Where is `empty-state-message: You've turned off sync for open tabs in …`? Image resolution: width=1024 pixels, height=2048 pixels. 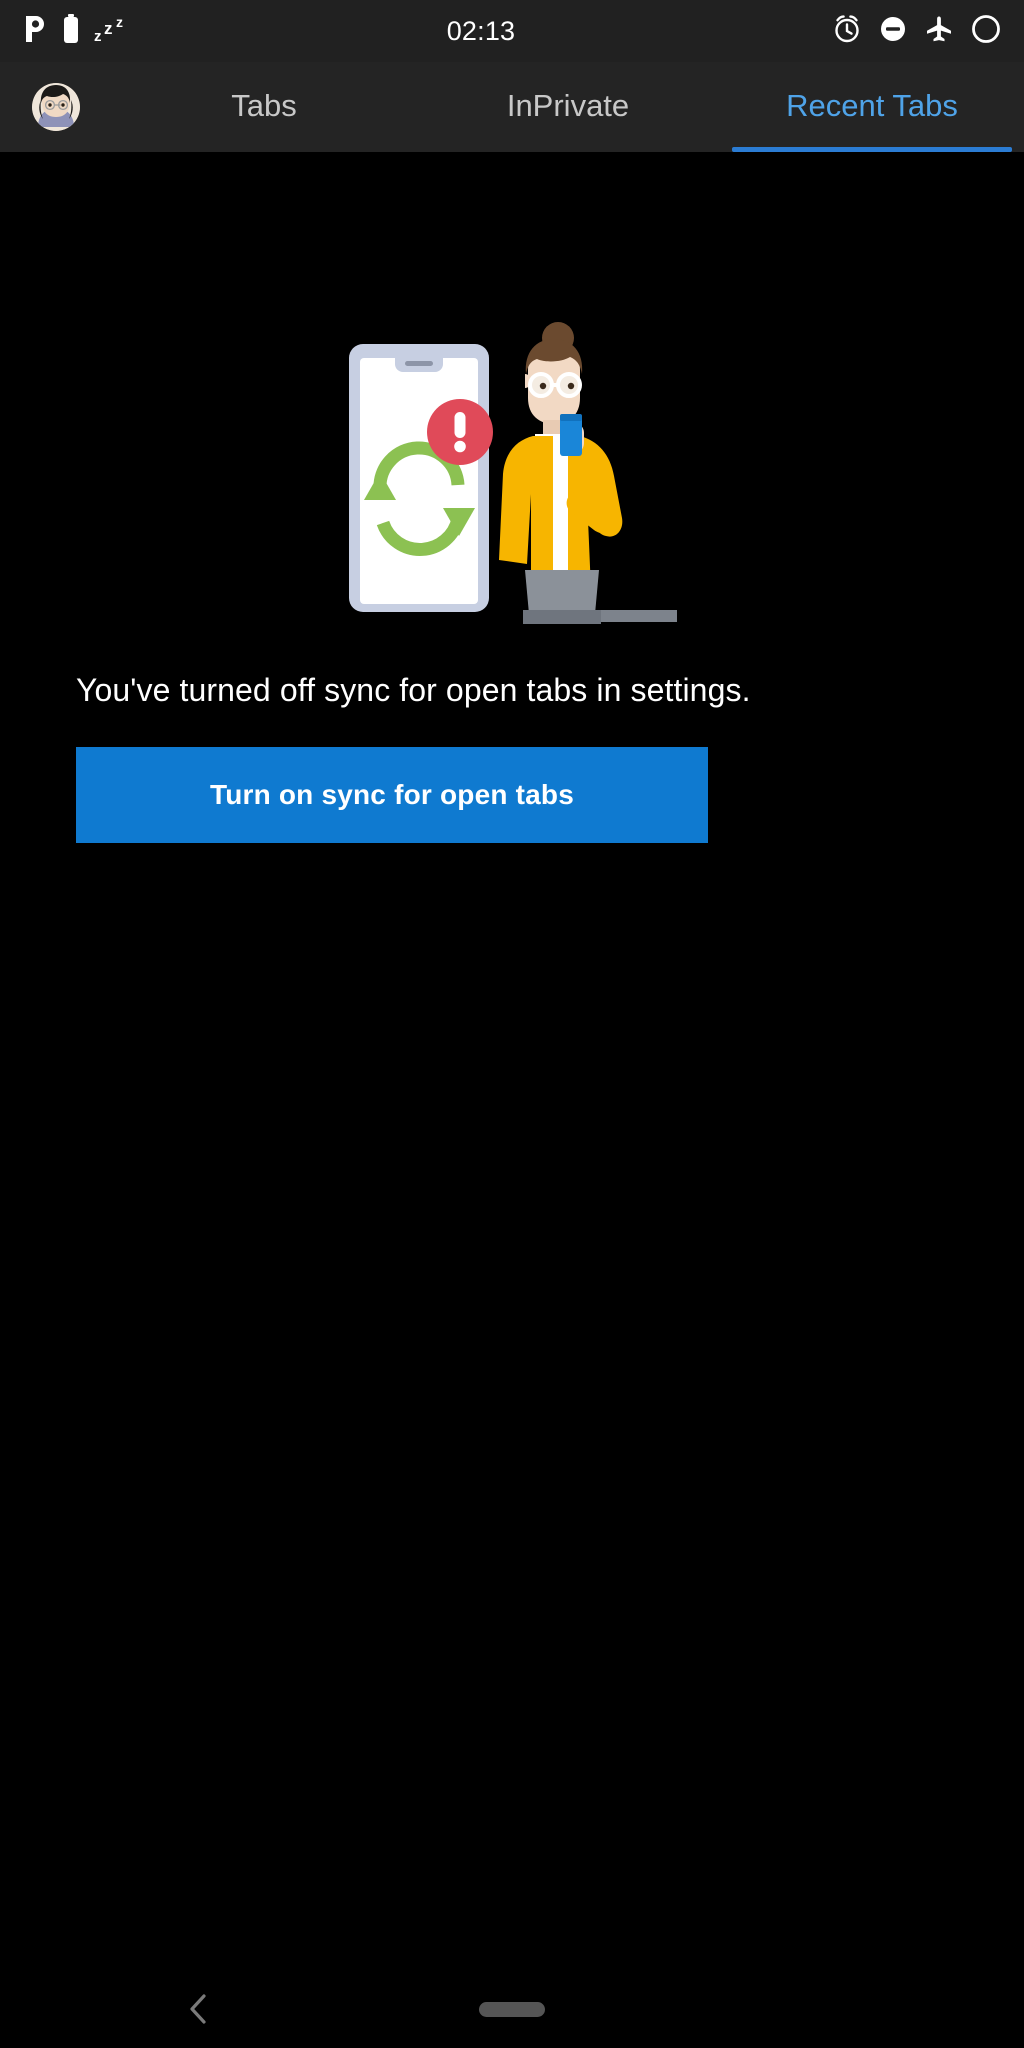
empty-state-message: You've turned off sync for open tabs in … is located at coordinates (413, 690).